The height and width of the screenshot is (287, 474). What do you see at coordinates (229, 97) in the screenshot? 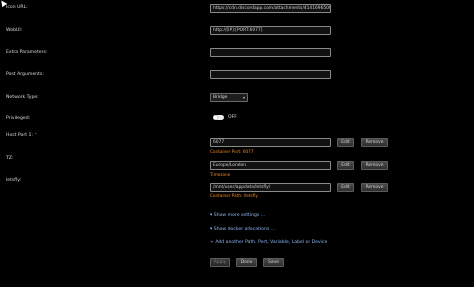
I see `network-type-select: Bridge ▾` at bounding box center [229, 97].